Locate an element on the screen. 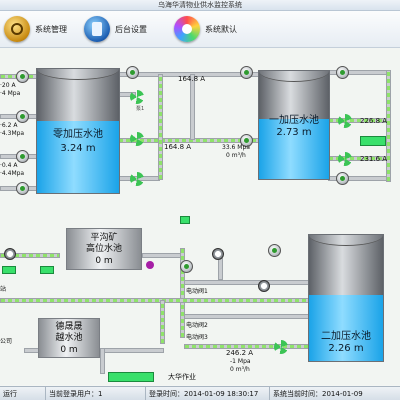 Image resolution: width=400 pixels, height=400 pixels. tank-level-value: 3.24 m is located at coordinates (78, 148).